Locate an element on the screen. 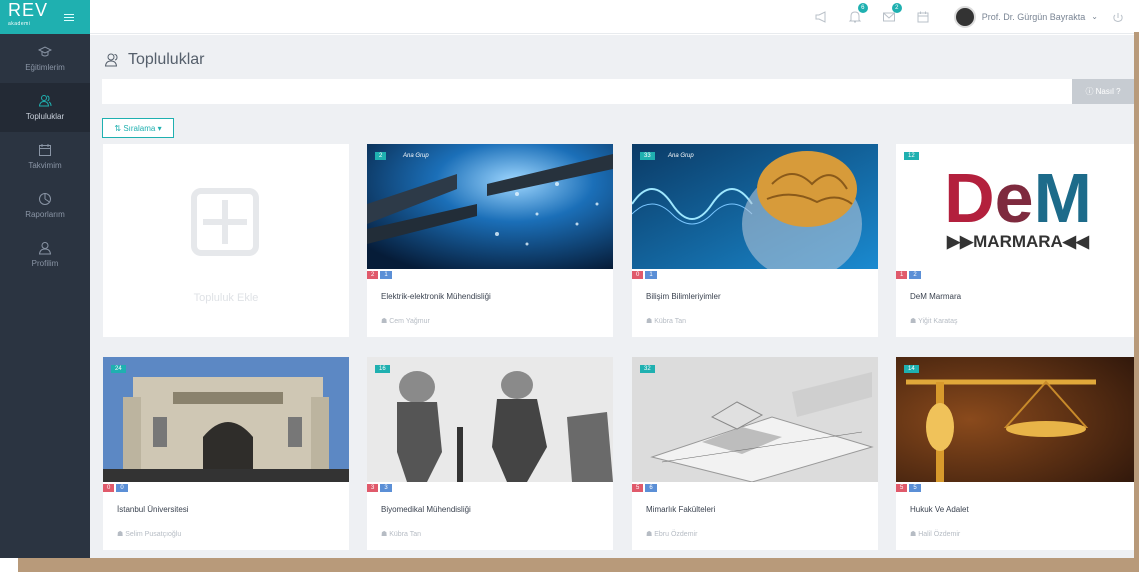  sidebar-item-takvimim: Takvimim is located at coordinates (45, 156).